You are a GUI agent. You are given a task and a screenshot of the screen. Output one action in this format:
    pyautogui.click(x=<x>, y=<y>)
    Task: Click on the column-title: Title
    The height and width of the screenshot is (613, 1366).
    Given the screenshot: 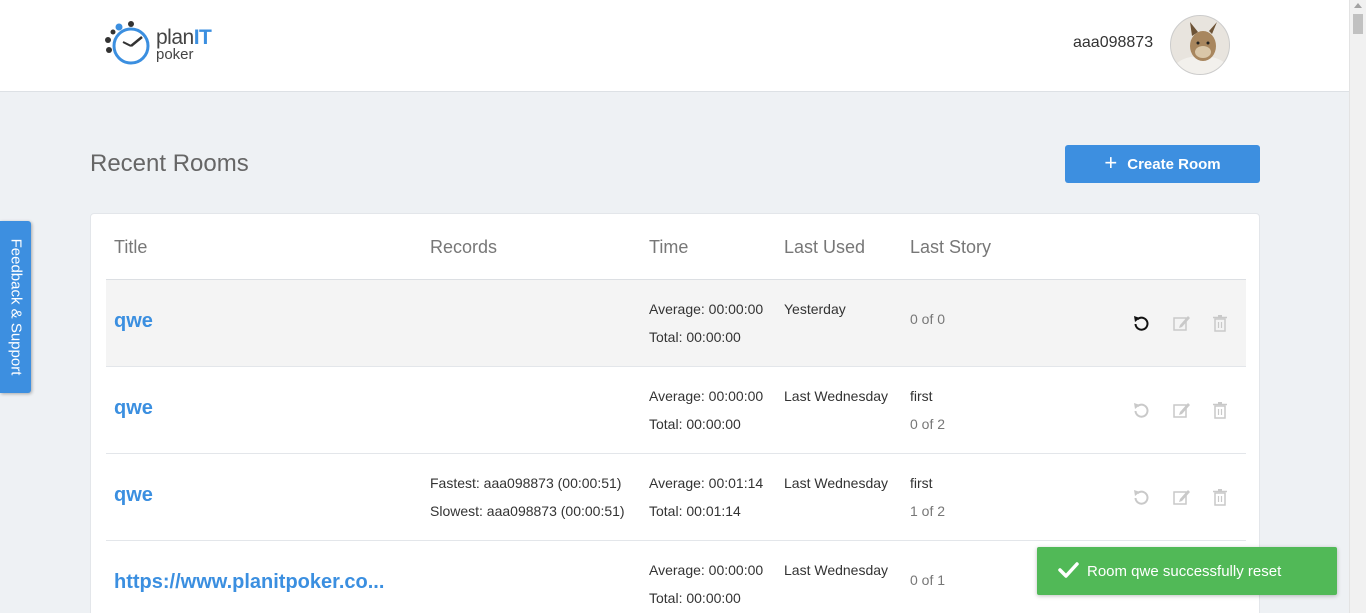 What is the action you would take?
    pyautogui.click(x=131, y=247)
    